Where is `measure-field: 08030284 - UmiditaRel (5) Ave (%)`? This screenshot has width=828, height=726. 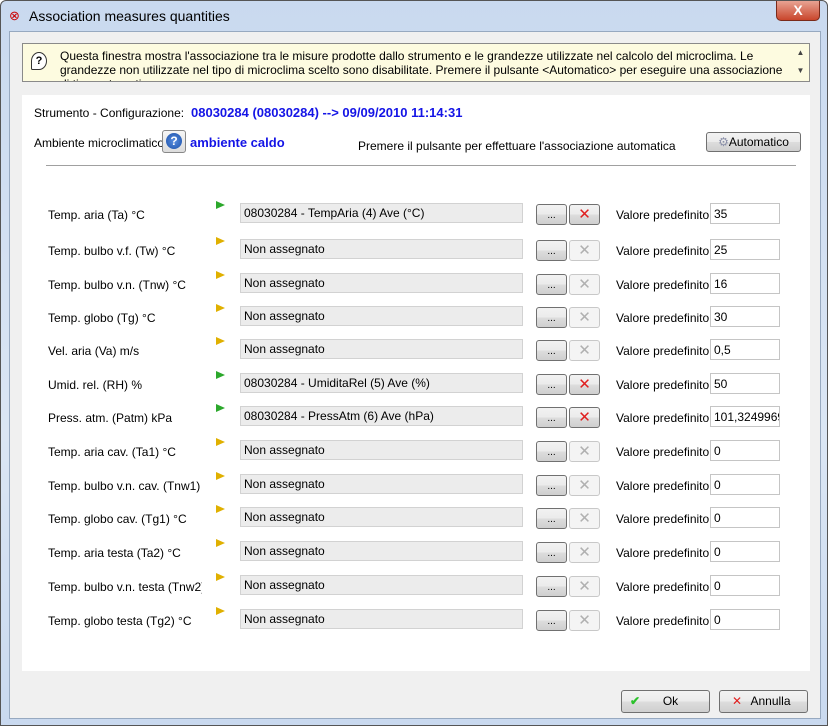
measure-field: 08030284 - UmiditaRel (5) Ave (%) is located at coordinates (381, 383).